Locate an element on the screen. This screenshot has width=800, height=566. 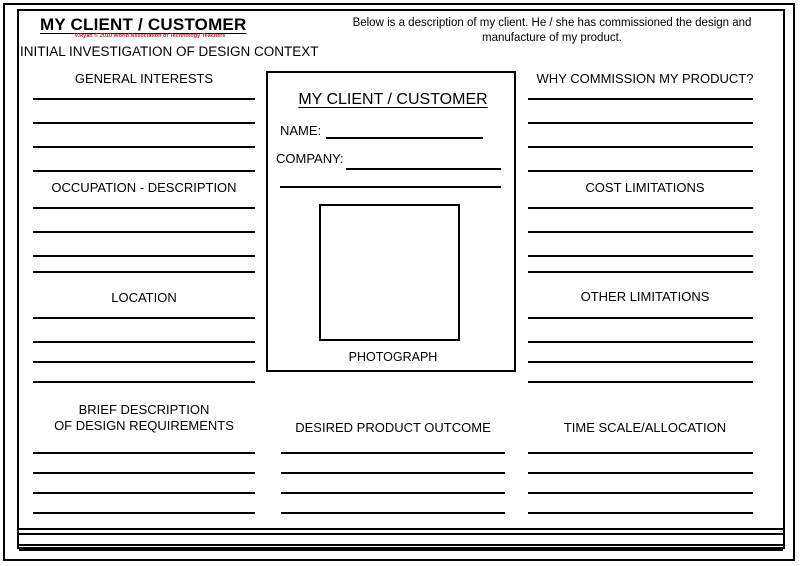
name-input-line is located at coordinates (404, 138).